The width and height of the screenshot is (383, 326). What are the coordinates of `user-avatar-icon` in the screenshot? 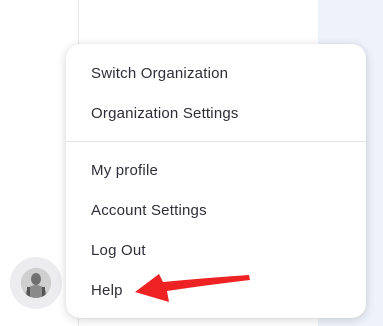 It's located at (36, 283).